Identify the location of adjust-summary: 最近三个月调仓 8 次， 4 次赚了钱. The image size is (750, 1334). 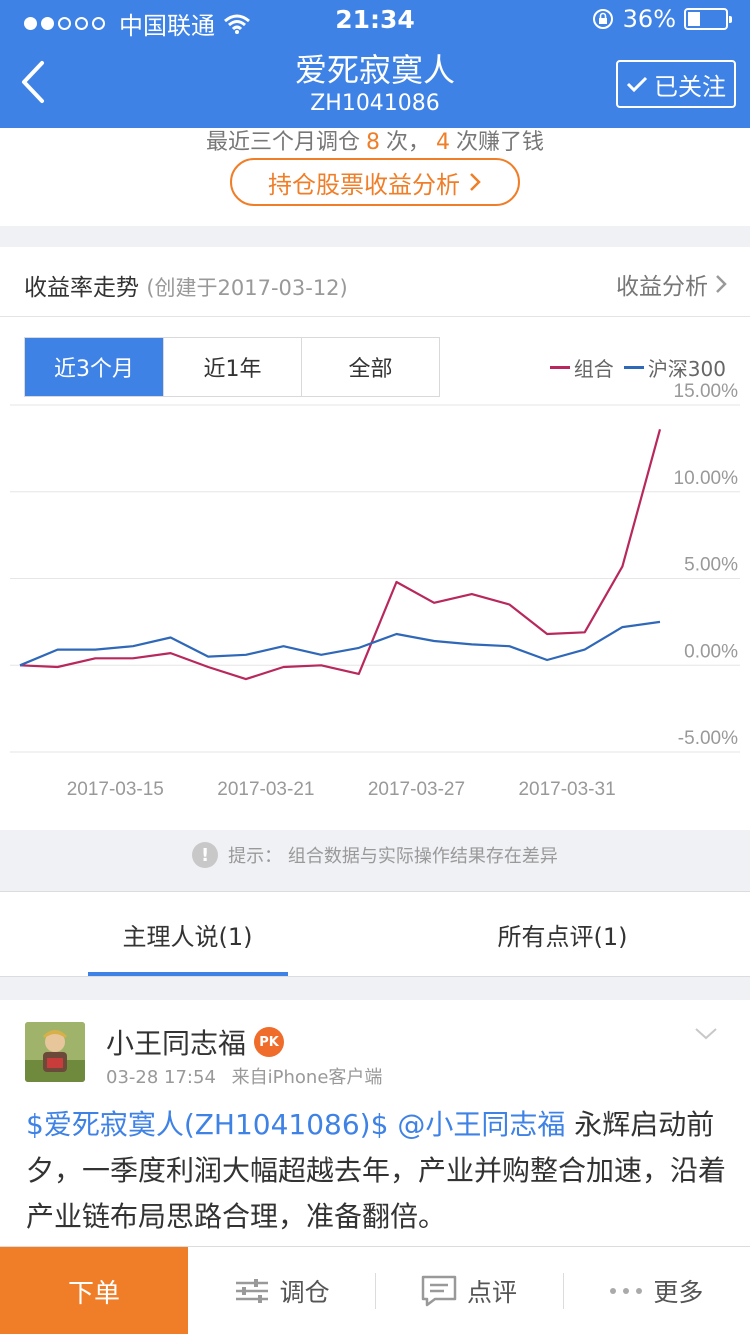
(375, 142).